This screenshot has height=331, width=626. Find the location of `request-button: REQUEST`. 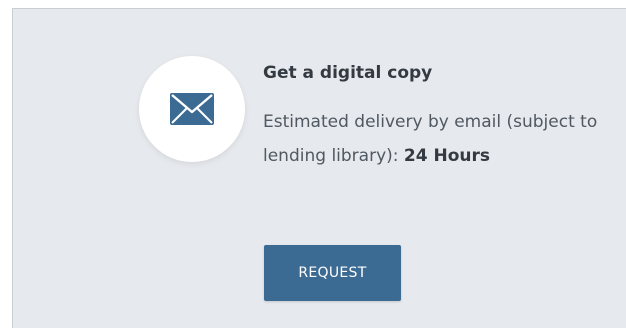

request-button: REQUEST is located at coordinates (332, 273).